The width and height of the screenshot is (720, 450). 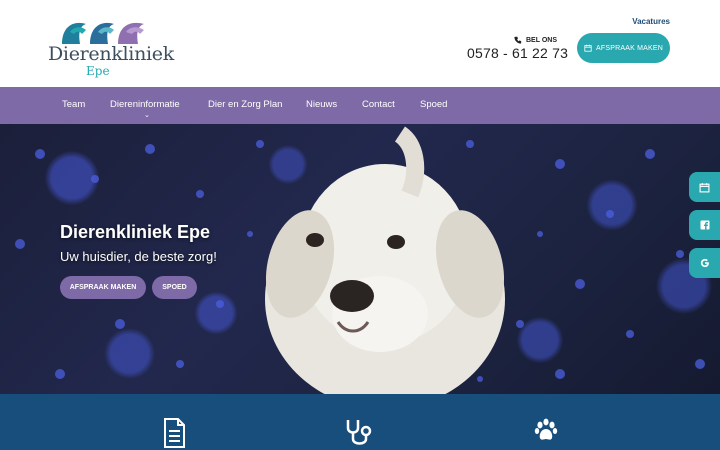 I want to click on hero-spoed-button: SPOED, so click(x=174, y=287).